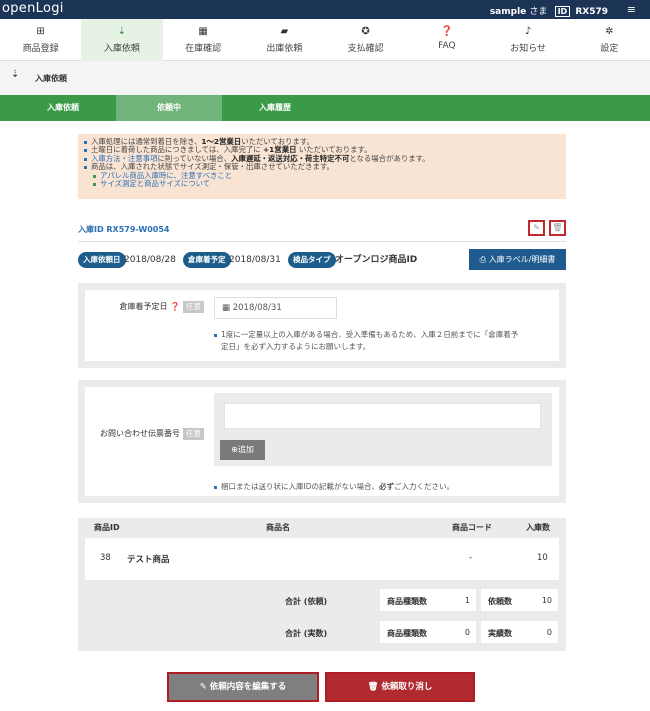 The width and height of the screenshot is (650, 711). What do you see at coordinates (562, 11) in the screenshot?
I see `id-label: ID` at bounding box center [562, 11].